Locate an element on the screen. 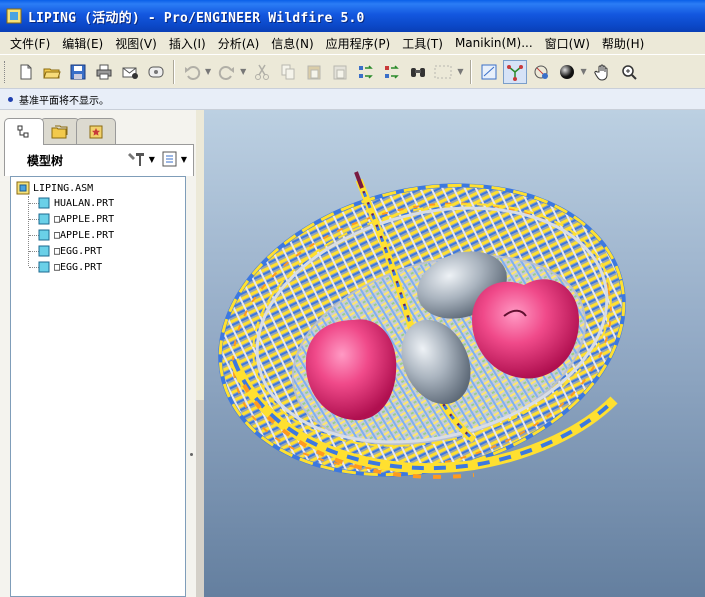  menu-info: 信息(N) is located at coordinates (292, 43).